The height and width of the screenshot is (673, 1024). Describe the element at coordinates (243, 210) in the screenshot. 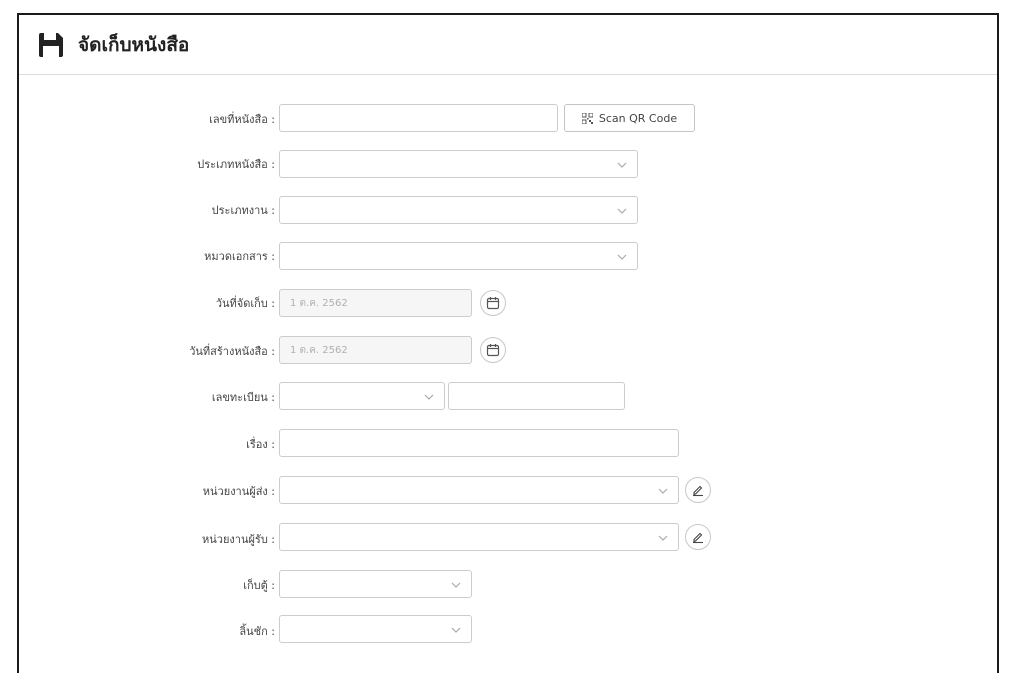

I see `work-type-label: ประเภทงาน :` at that location.